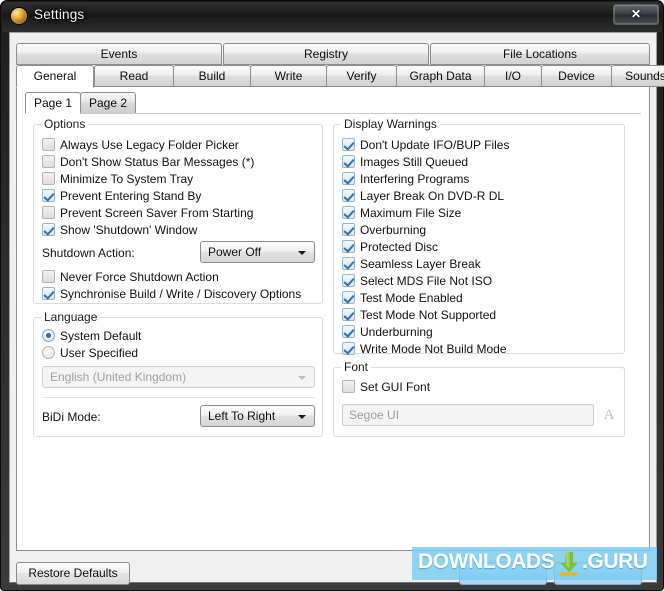  Describe the element at coordinates (332, 16) in the screenshot. I see `title-bar: Settings ✕` at that location.